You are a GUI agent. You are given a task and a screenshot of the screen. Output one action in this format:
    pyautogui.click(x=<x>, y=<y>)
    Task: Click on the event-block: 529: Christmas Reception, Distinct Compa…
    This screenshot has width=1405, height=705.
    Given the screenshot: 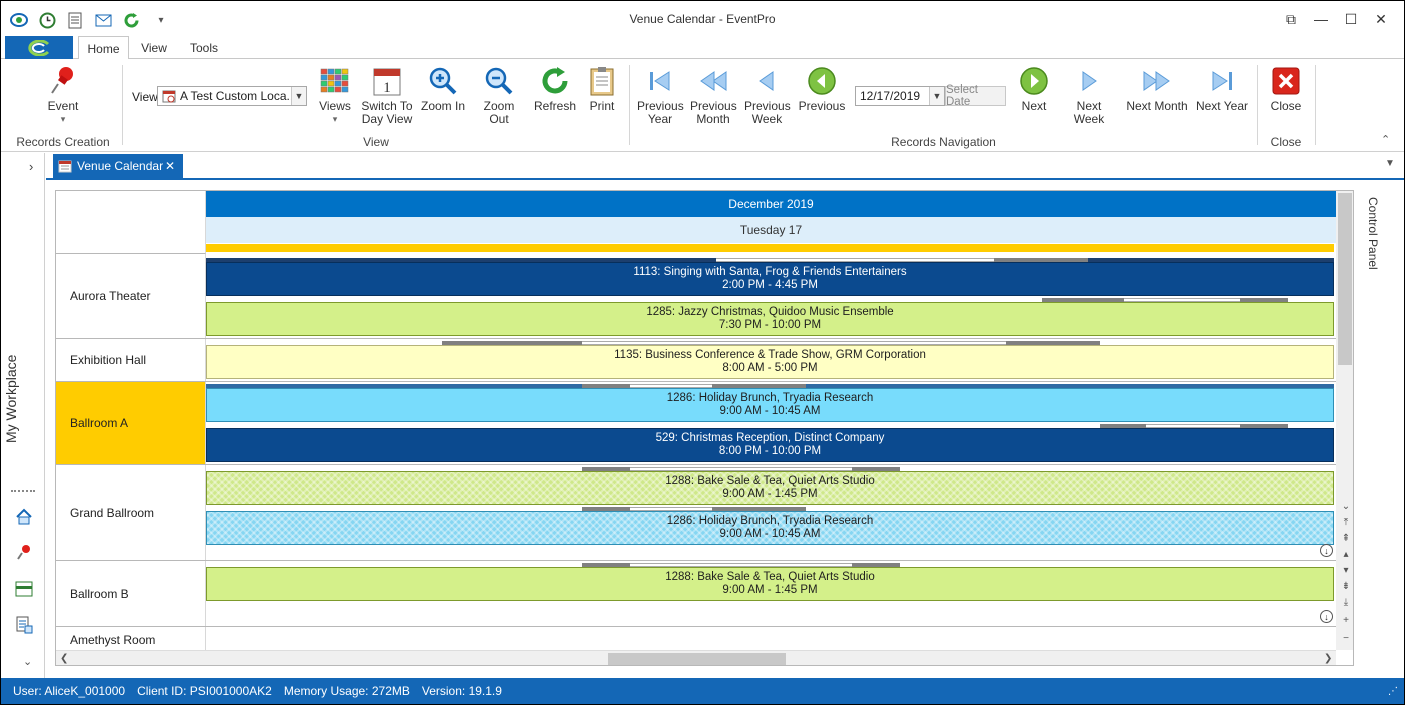 What is the action you would take?
    pyautogui.click(x=770, y=445)
    